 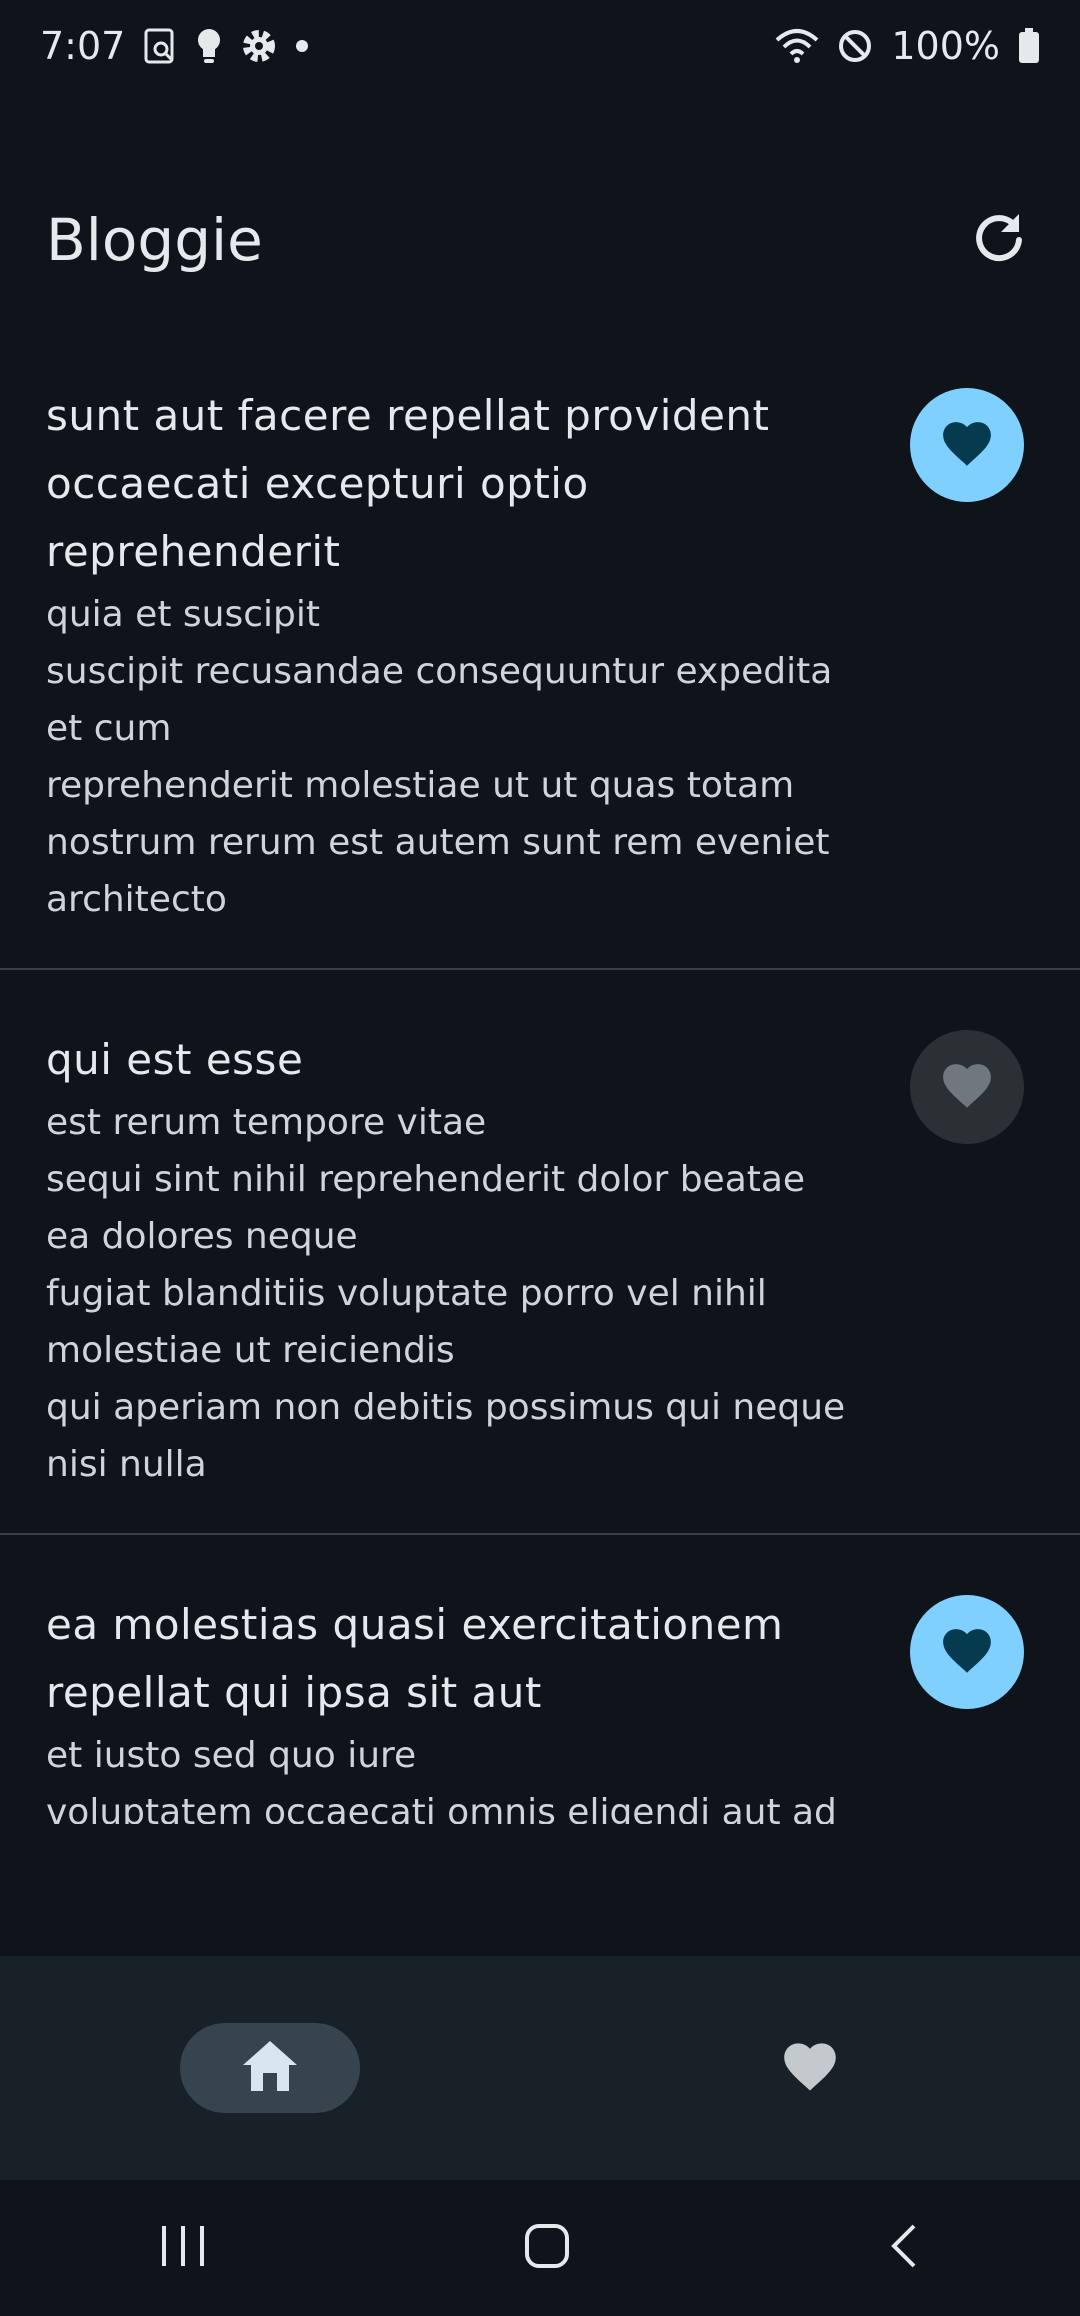 I want to click on refresh-button, so click(x=999, y=240).